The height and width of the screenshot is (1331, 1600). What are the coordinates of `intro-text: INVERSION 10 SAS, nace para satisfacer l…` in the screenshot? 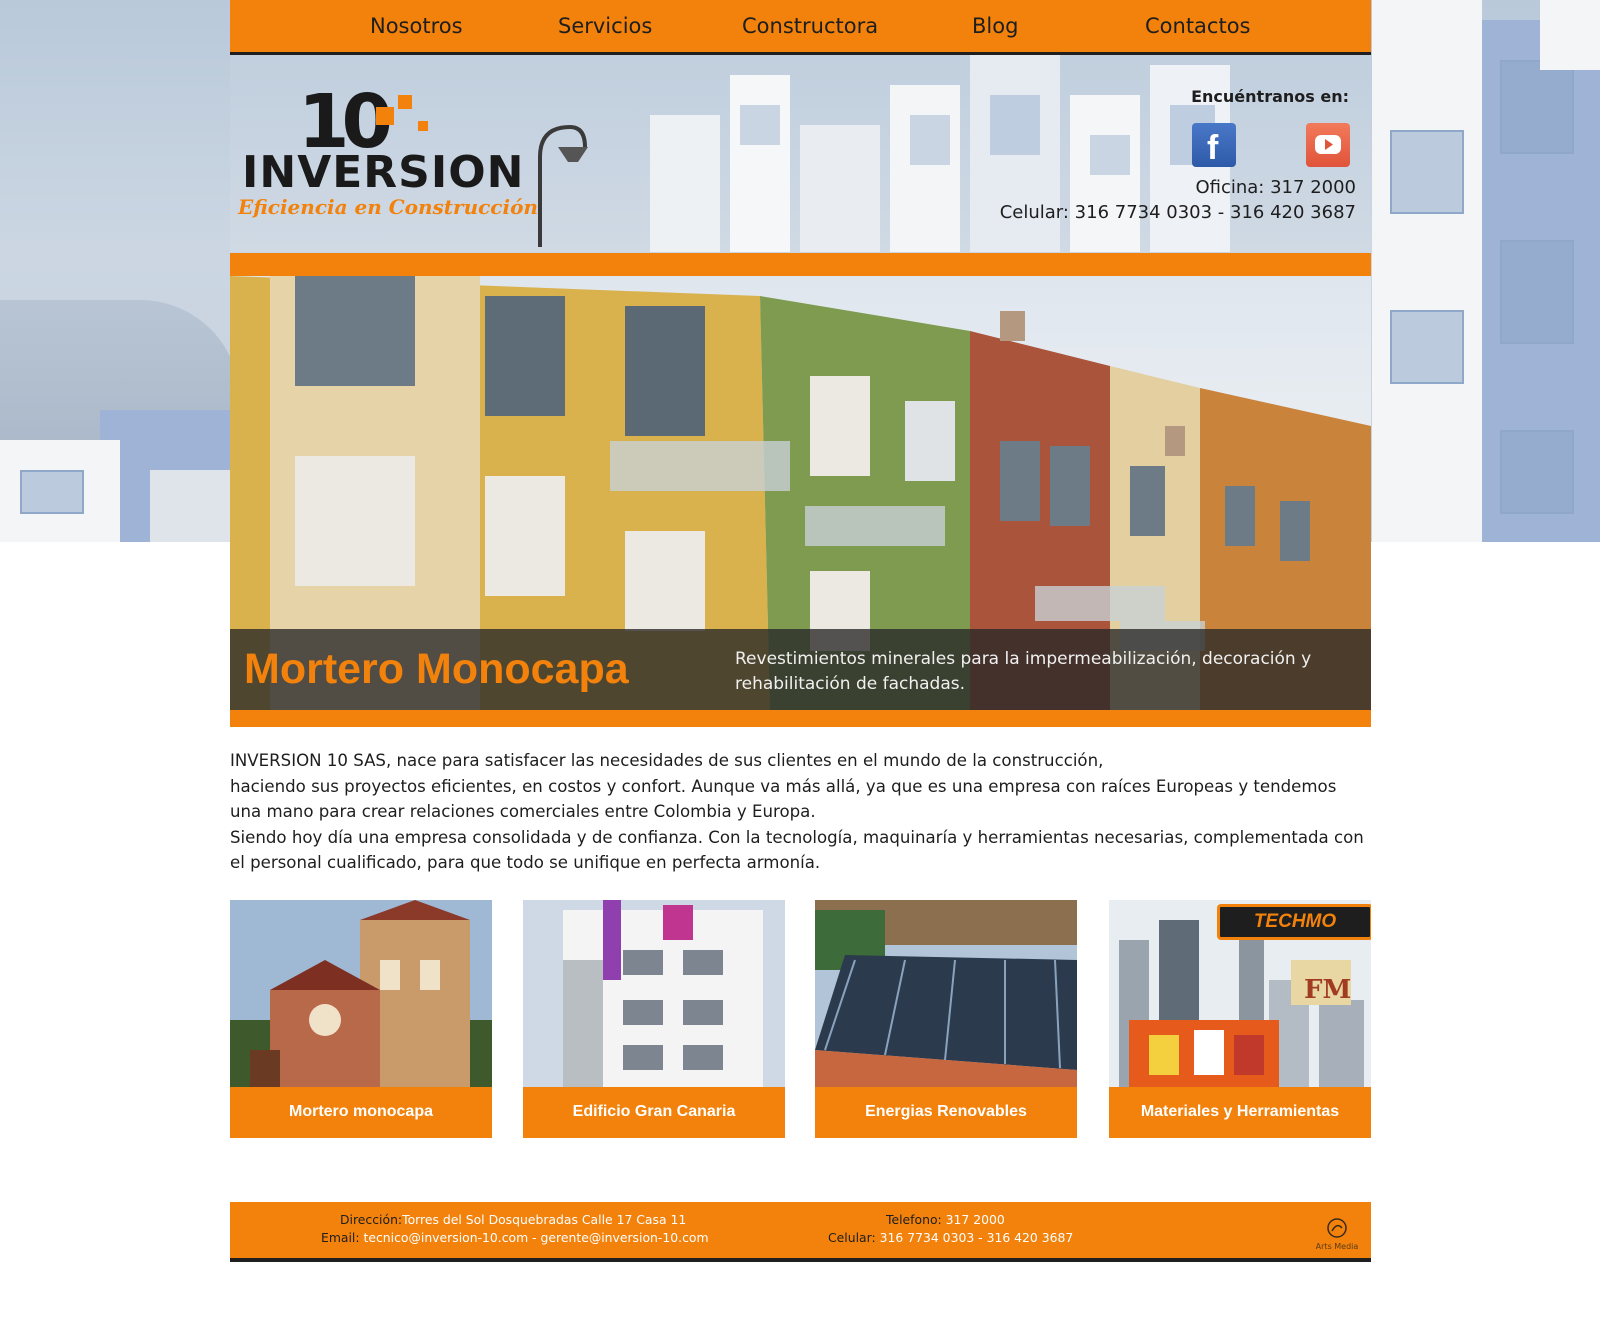 It's located at (800, 812).